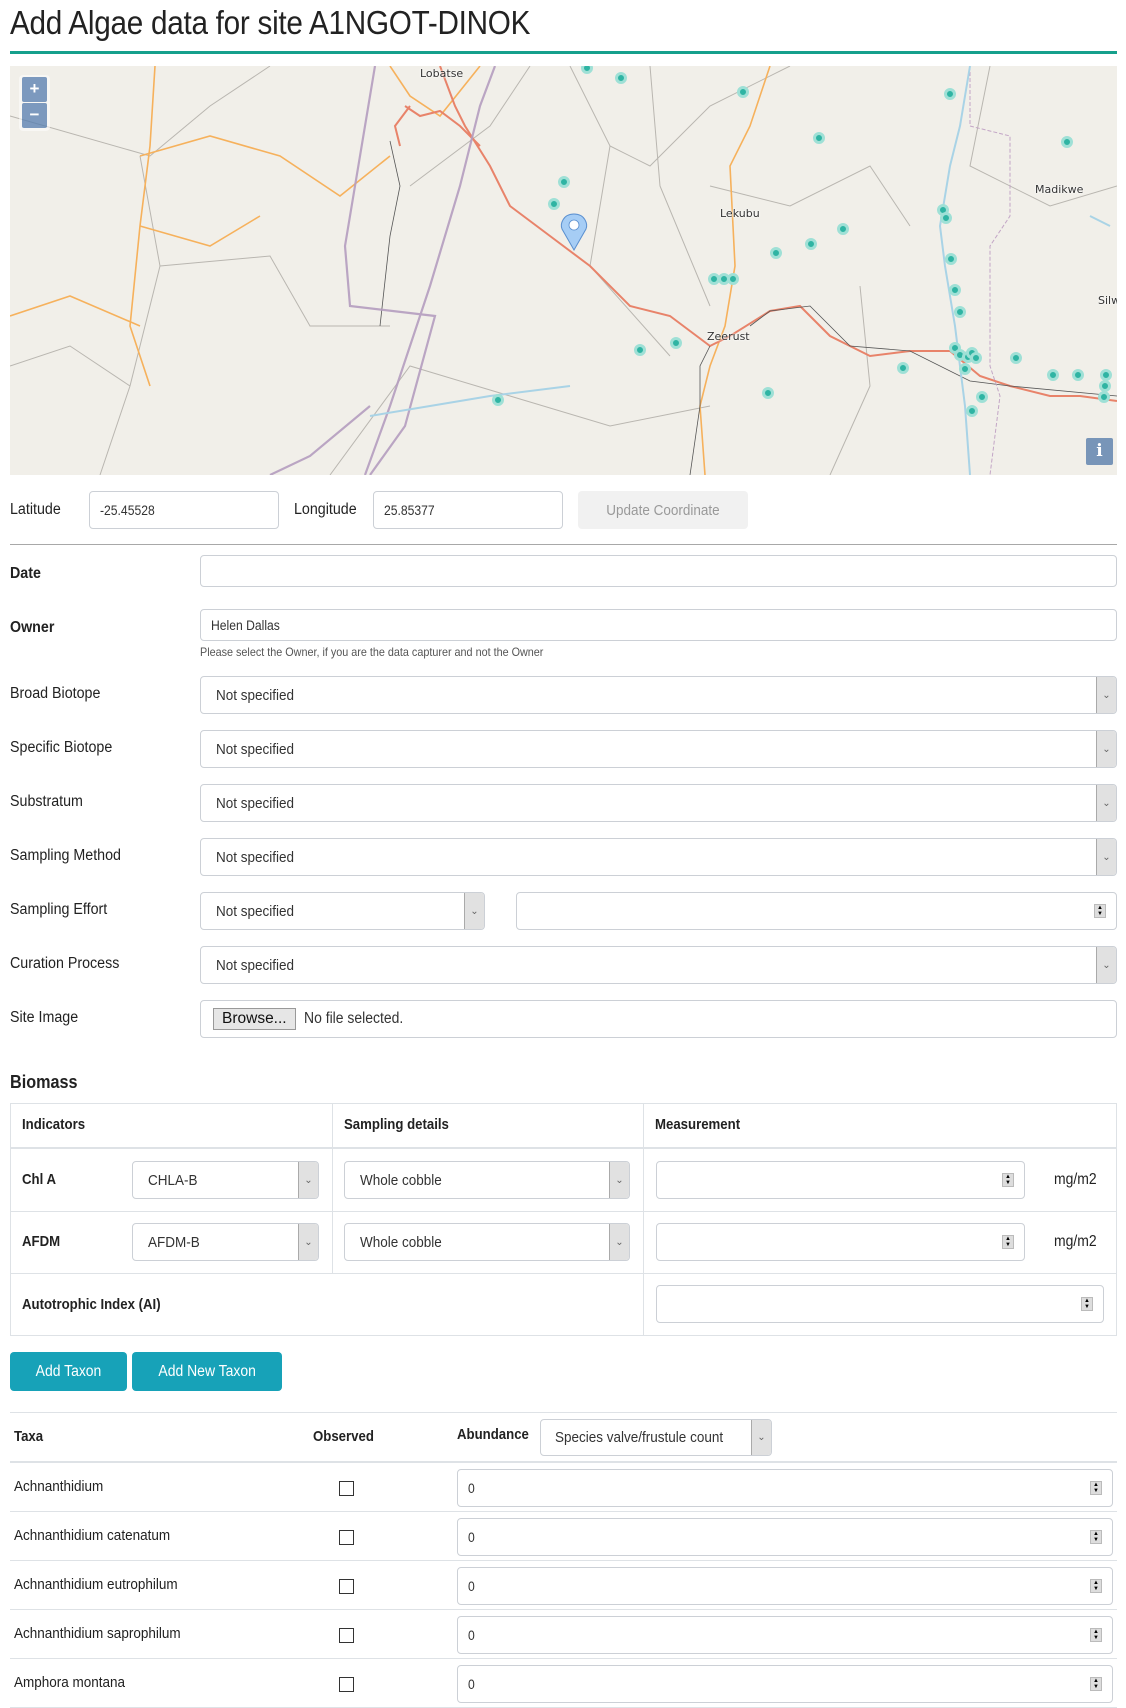 This screenshot has height=1708, width=1126. Describe the element at coordinates (396, 1124) in the screenshot. I see `header-sampling-details: Sampling details` at that location.